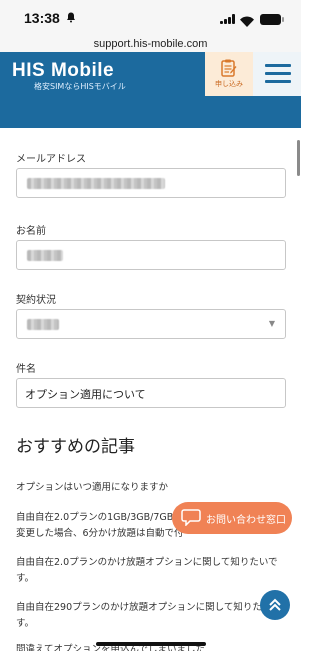 This screenshot has width=320, height=651. I want to click on dropdown-arrow-icon: ▼, so click(271, 323).